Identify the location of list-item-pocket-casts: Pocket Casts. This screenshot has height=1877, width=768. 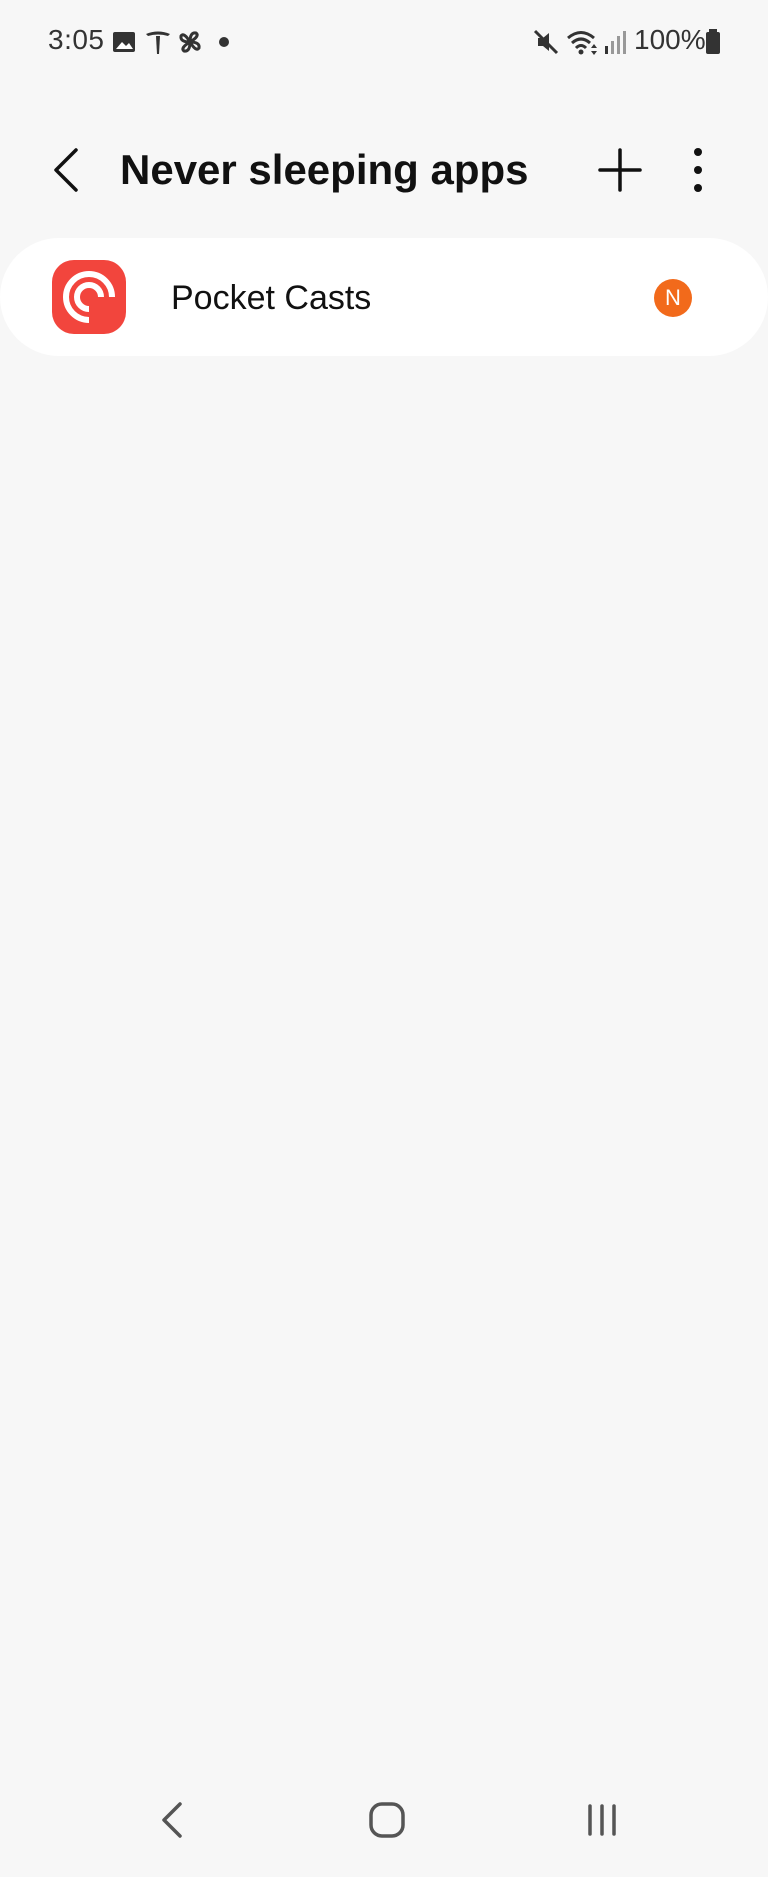
(384, 297).